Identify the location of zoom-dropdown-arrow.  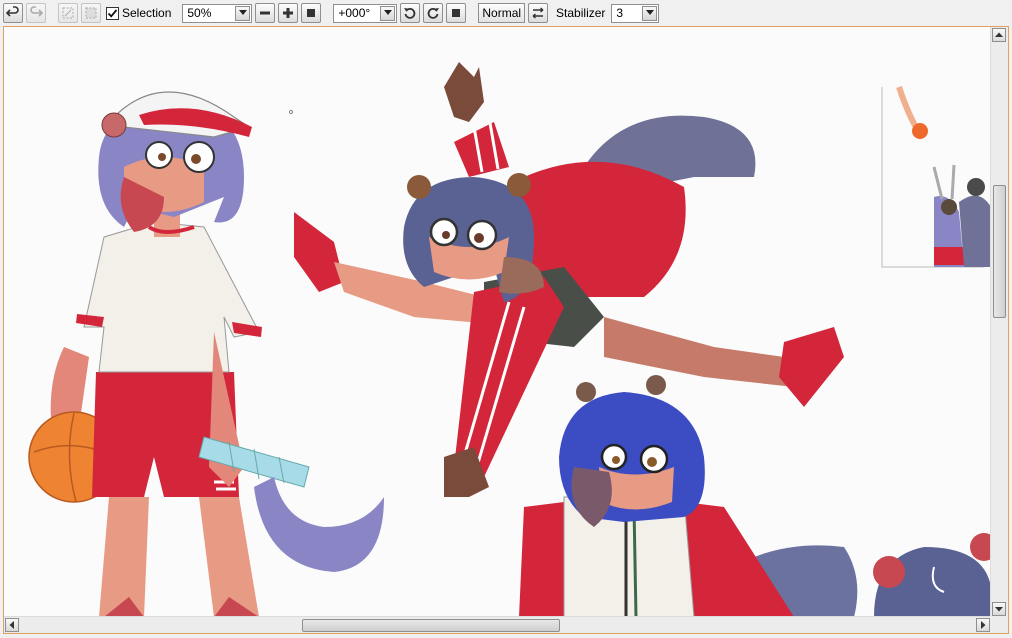
(243, 13).